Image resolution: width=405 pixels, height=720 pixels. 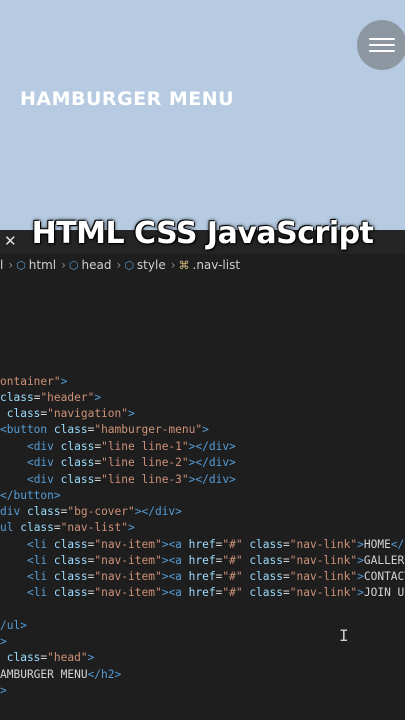 I want to click on breadcrumb-item-html: html, so click(x=42, y=265).